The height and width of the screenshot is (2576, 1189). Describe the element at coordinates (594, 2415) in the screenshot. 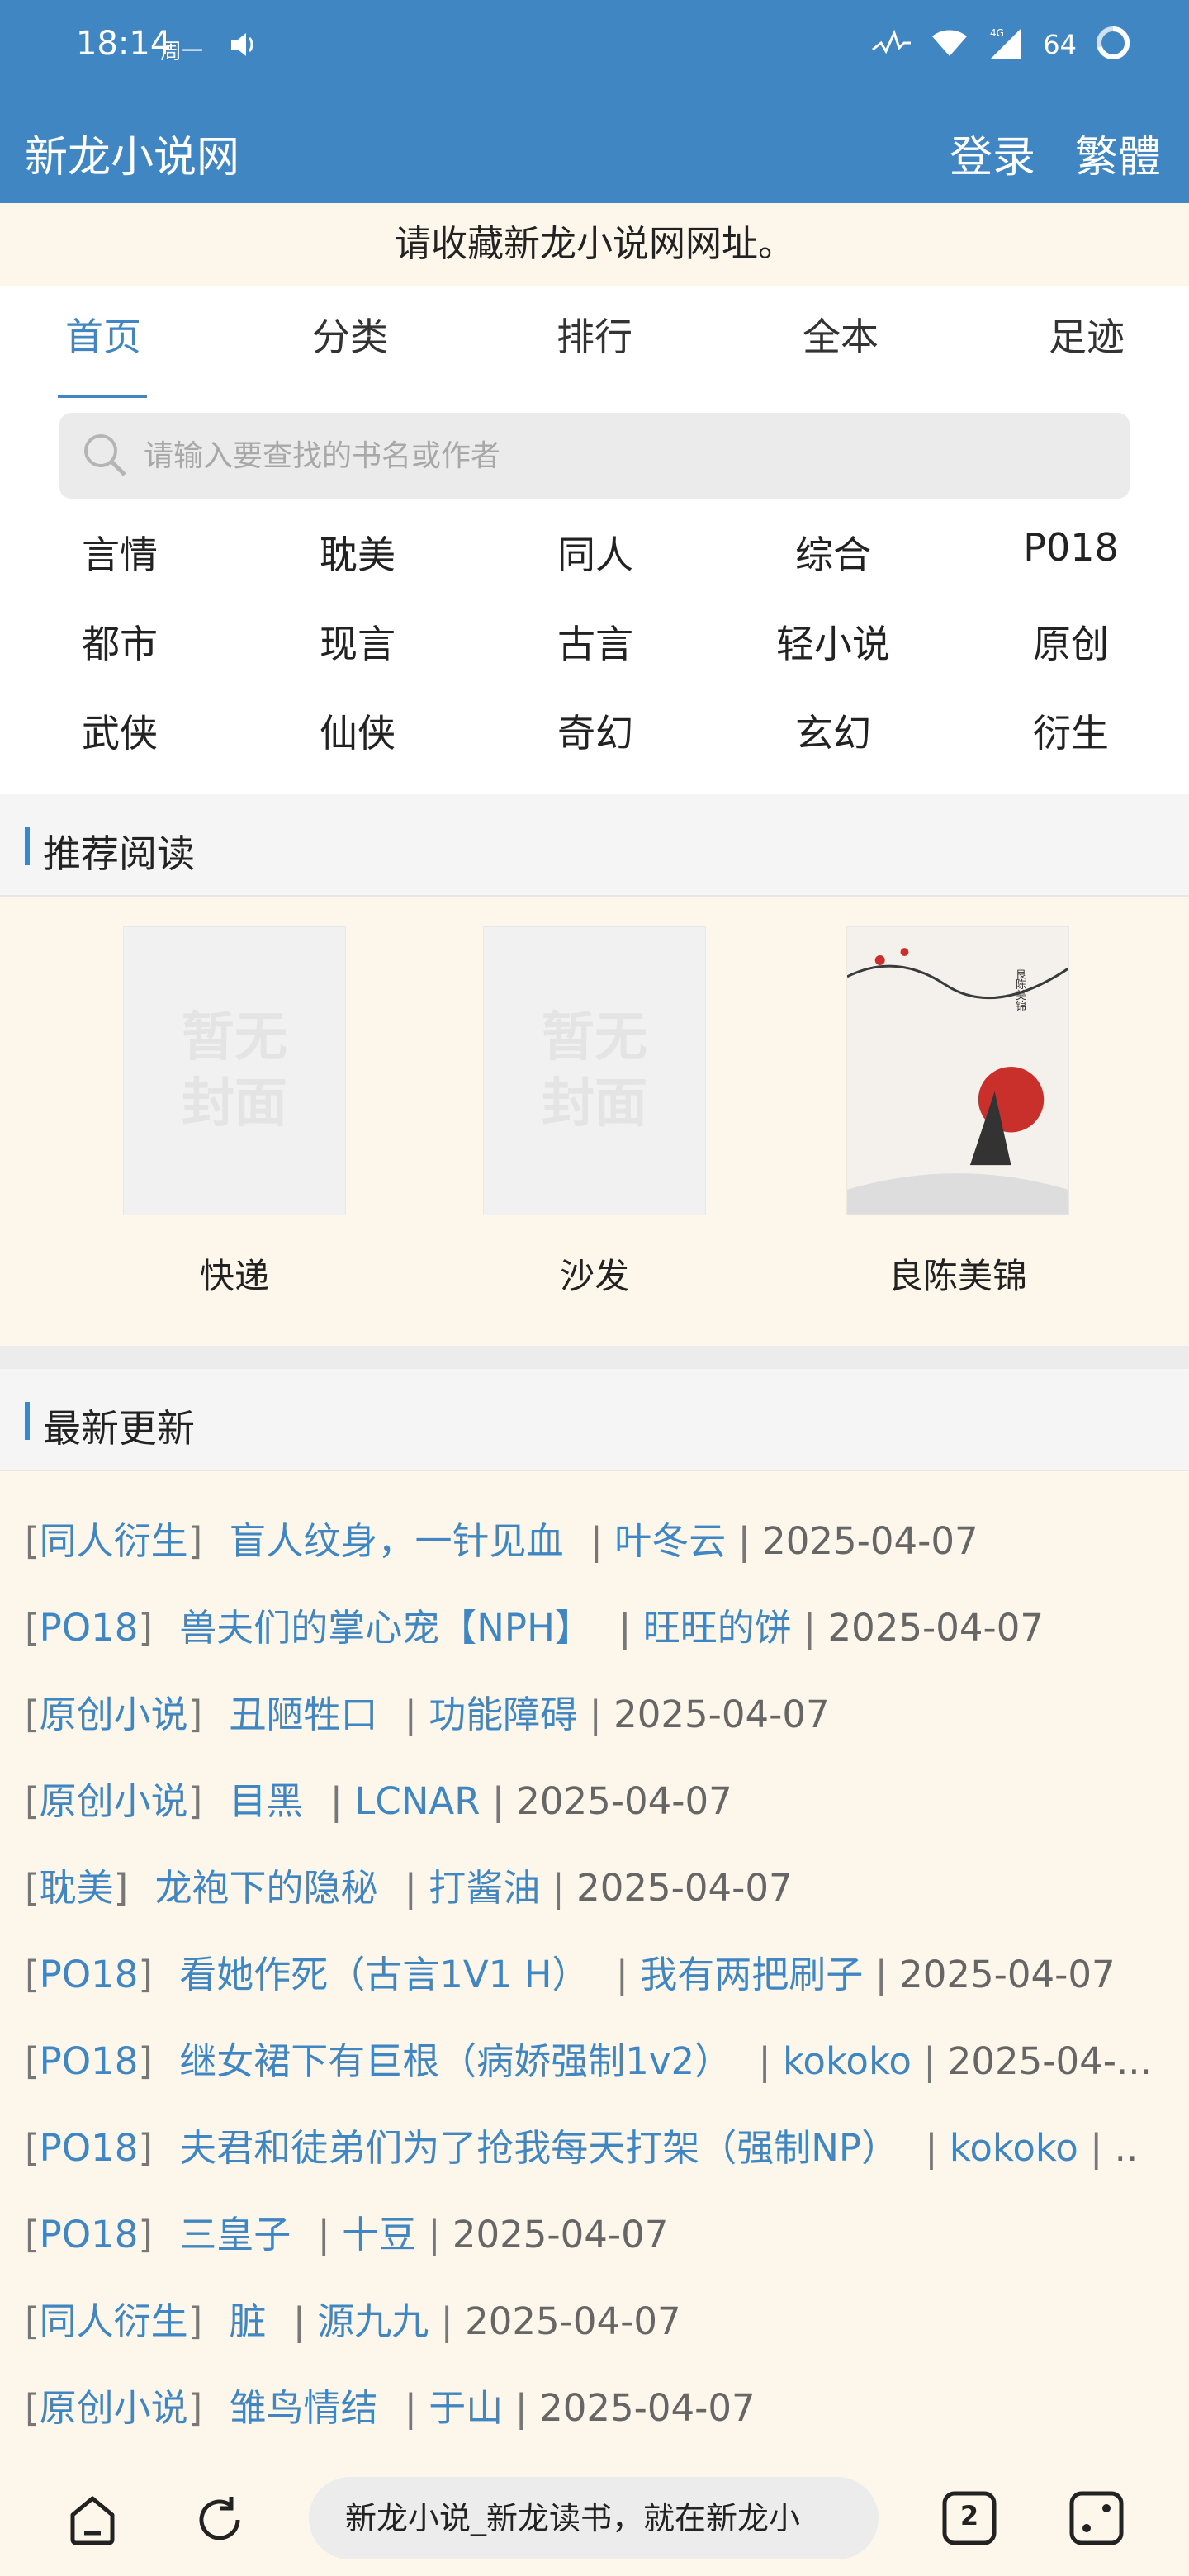

I see `list-item: [原创小说] 雏鸟情结 | 于山 | 2025-04-07` at that location.